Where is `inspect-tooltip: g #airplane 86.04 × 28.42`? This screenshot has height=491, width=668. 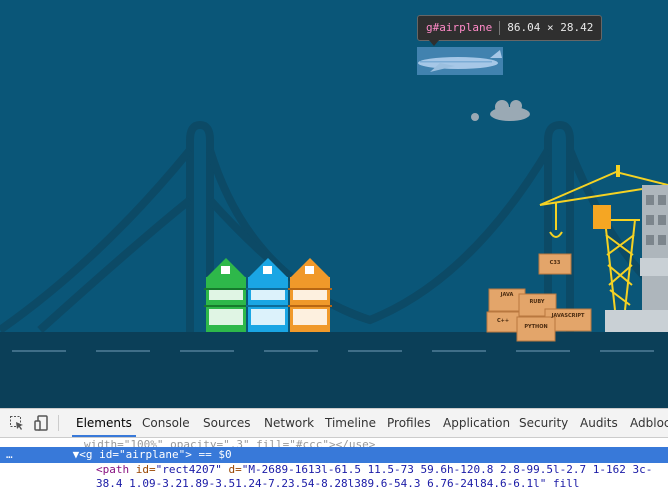
inspect-tooltip: g #airplane 86.04 × 28.42 is located at coordinates (510, 28).